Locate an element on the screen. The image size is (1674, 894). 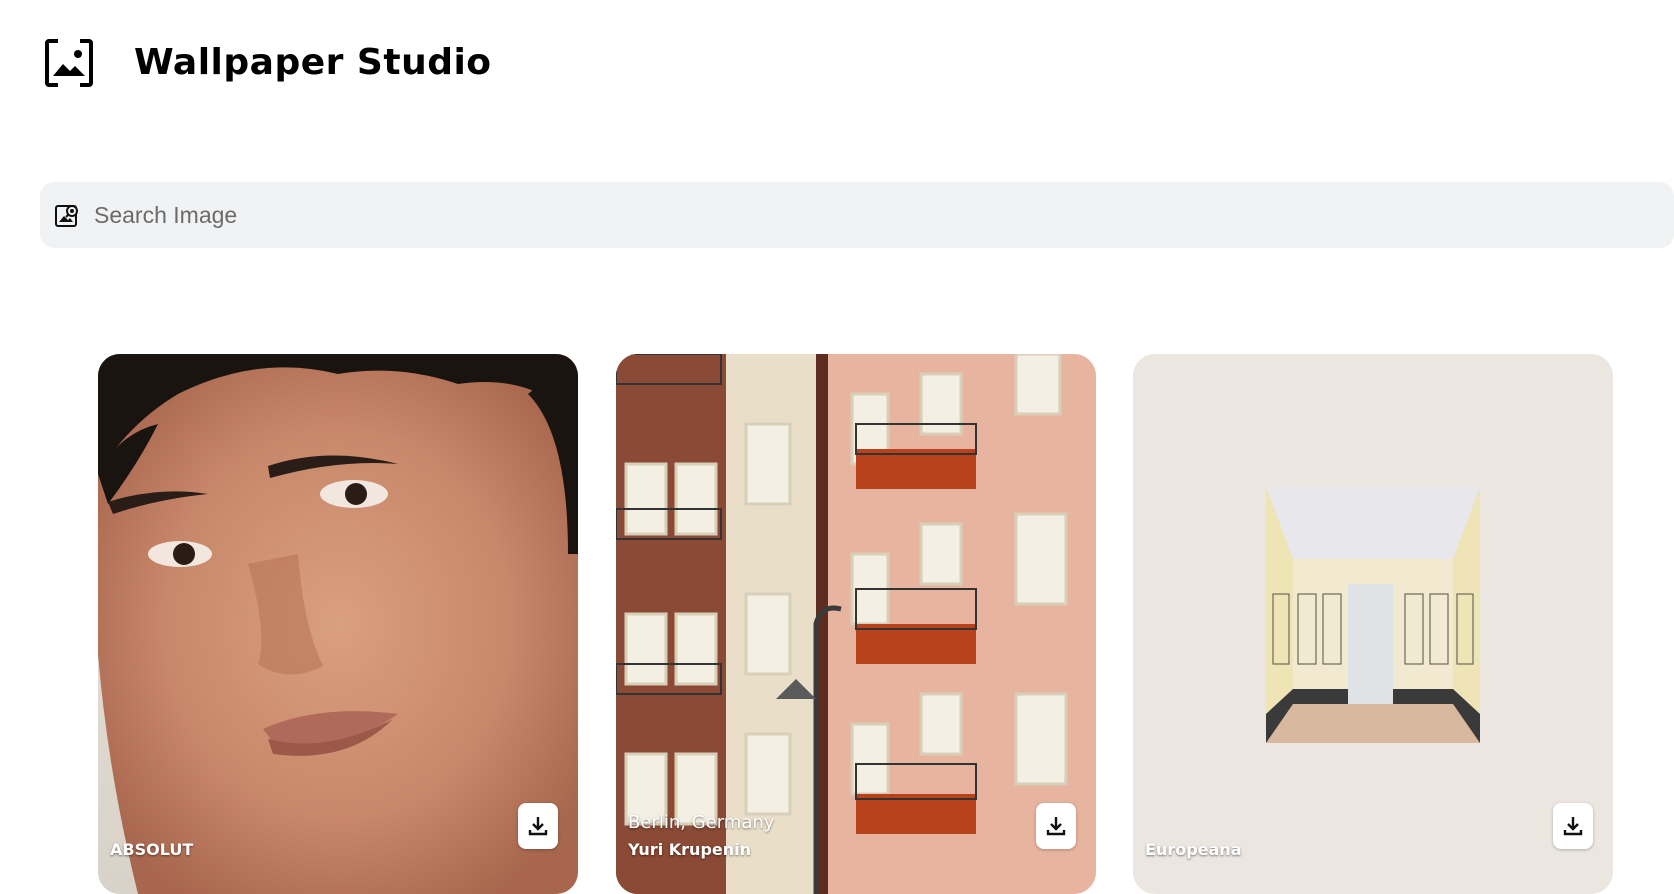
app-title: Wallpaper Studio is located at coordinates (313, 62).